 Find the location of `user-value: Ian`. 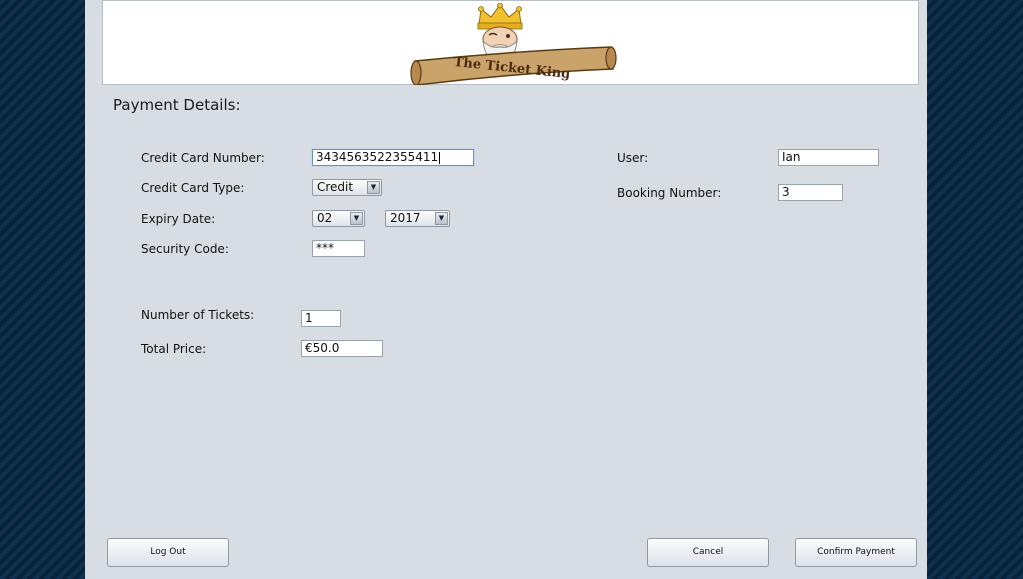

user-value: Ian is located at coordinates (791, 157).